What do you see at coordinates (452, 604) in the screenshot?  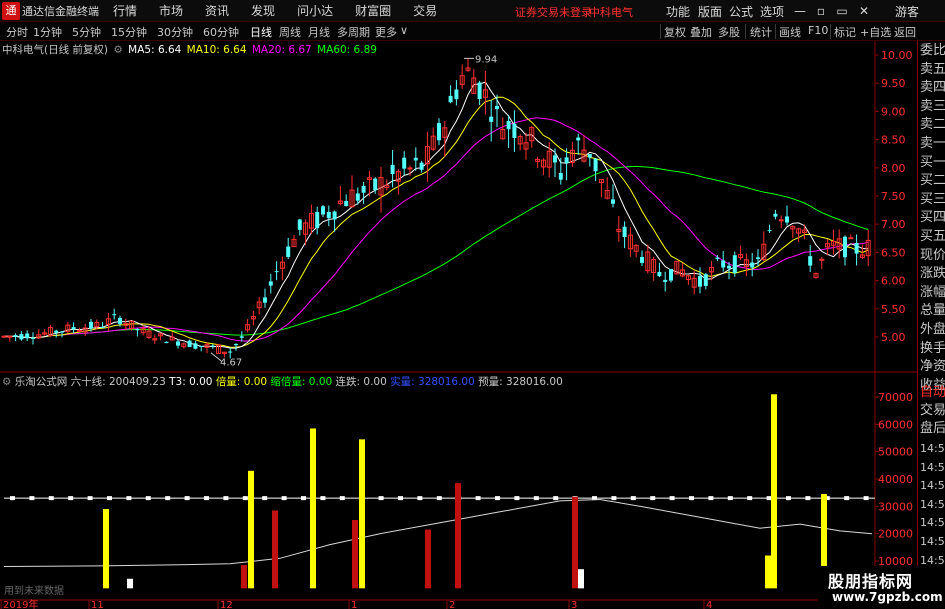 I see `date-tick-label: 2` at bounding box center [452, 604].